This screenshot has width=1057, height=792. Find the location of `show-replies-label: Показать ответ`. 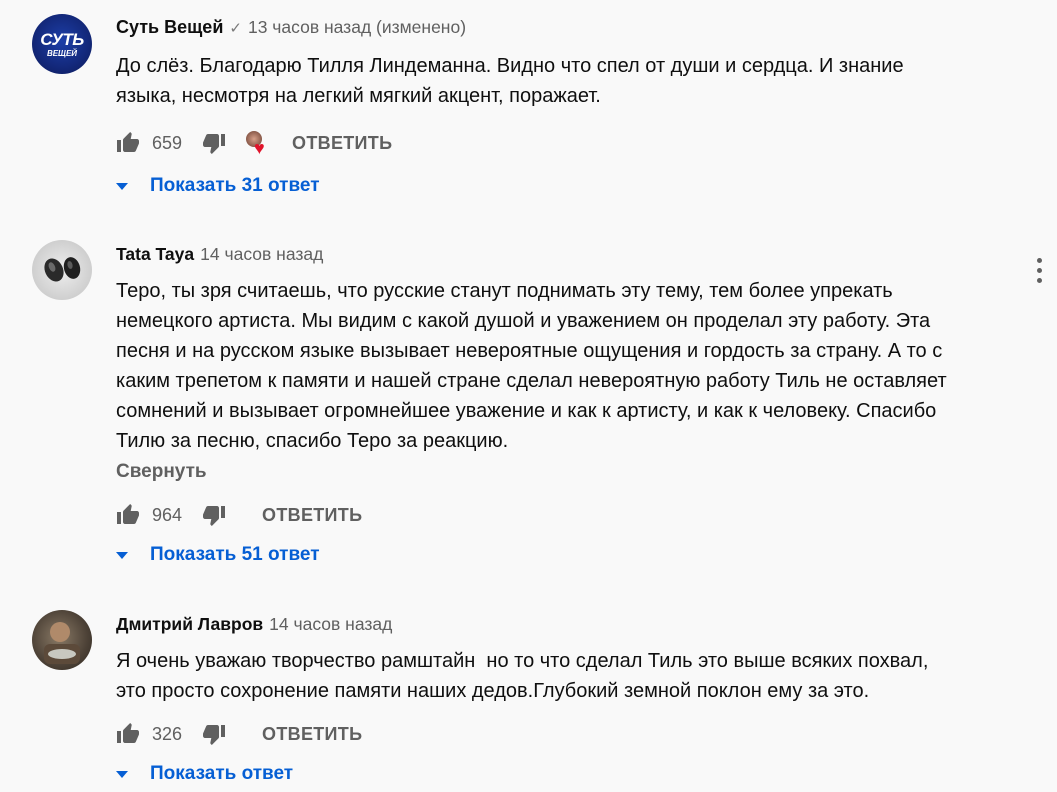

show-replies-label: Показать ответ is located at coordinates (222, 773).